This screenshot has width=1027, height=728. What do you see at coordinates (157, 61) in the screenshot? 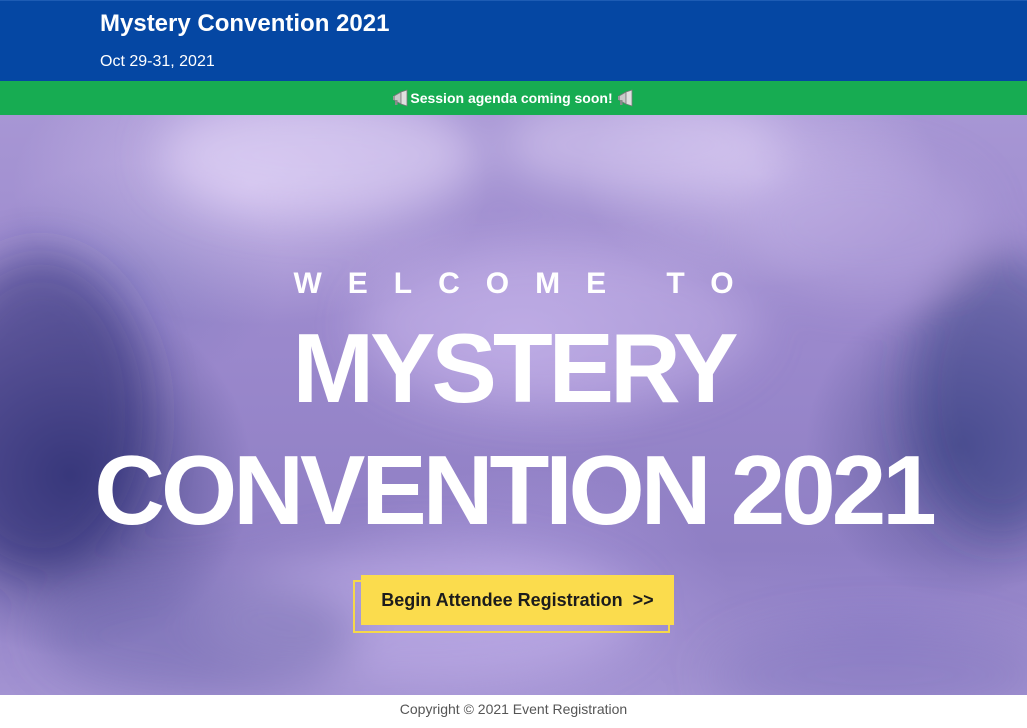
I see `event-dates: Oct 29-31, 2021` at bounding box center [157, 61].